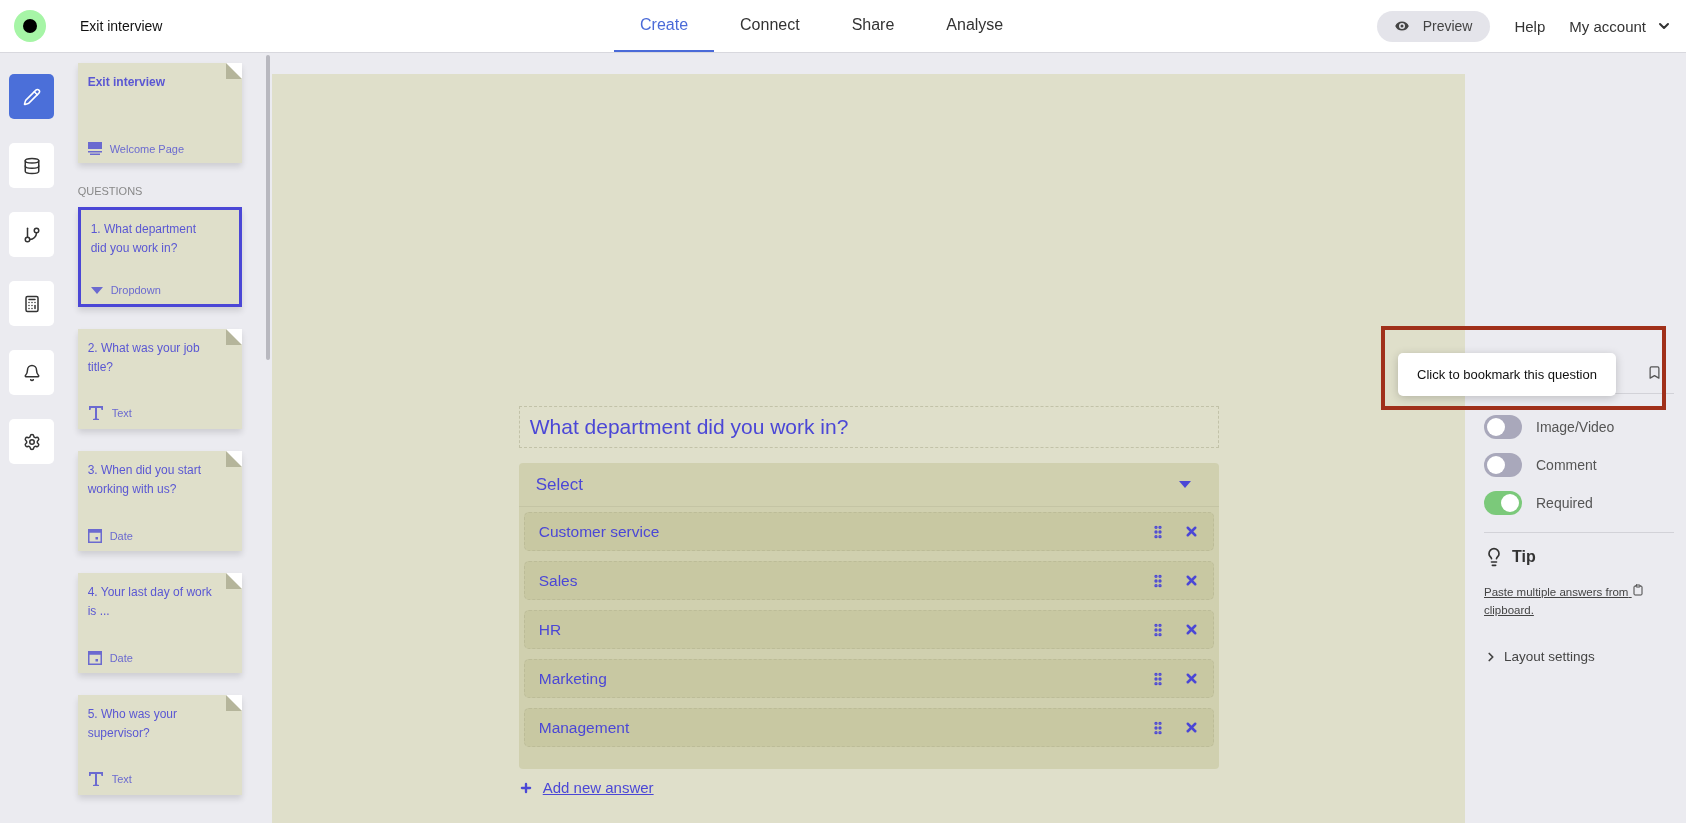 The height and width of the screenshot is (823, 1686). I want to click on database-icon, so click(31, 165).